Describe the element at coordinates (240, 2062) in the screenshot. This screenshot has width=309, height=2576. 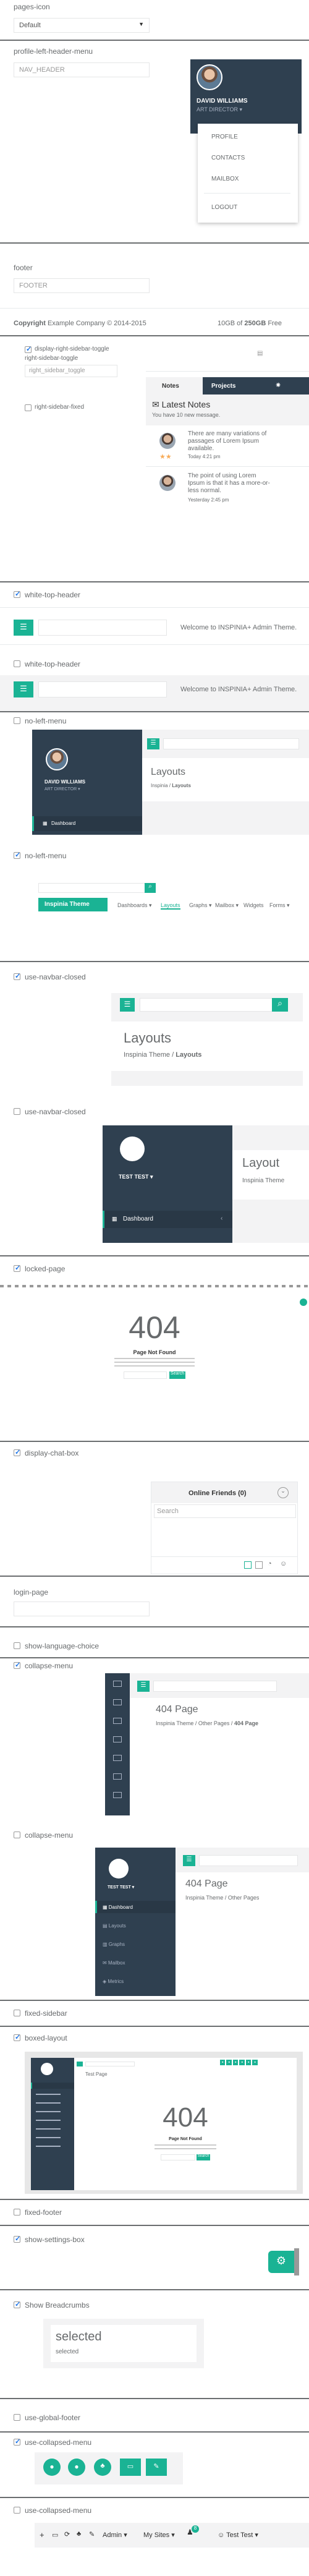
I see `toolbar-icons: ▪ ▪ ▪ ▪ ▪ ▪` at that location.